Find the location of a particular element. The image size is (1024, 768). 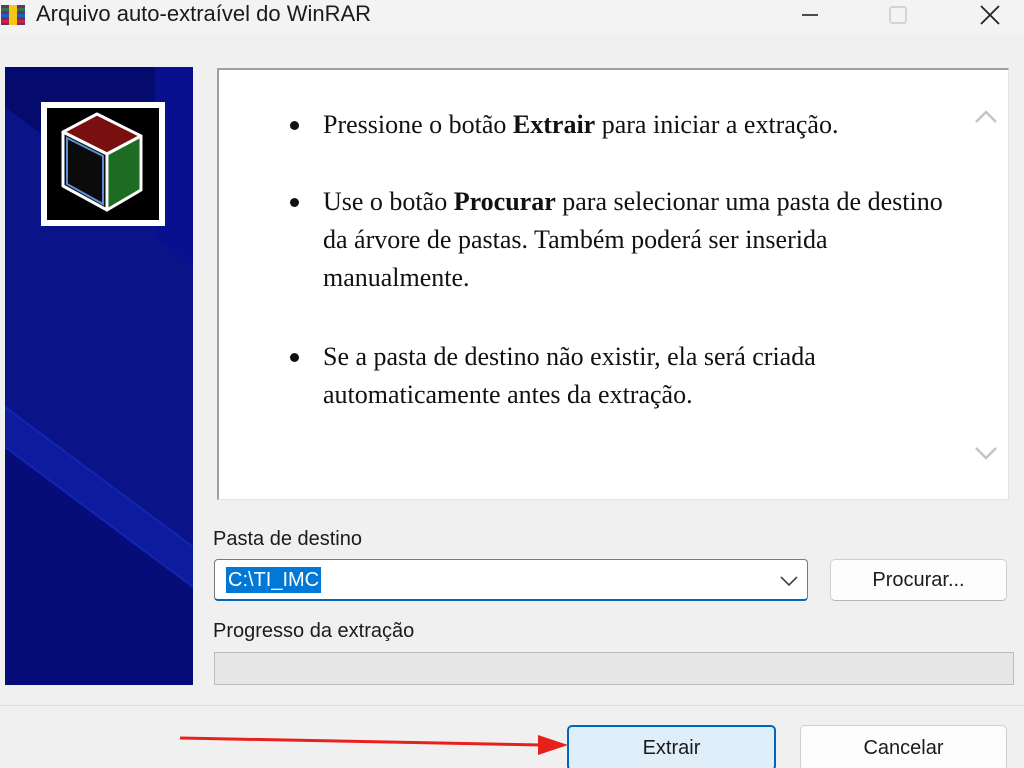

chevron-up-icon is located at coordinates (986, 117).